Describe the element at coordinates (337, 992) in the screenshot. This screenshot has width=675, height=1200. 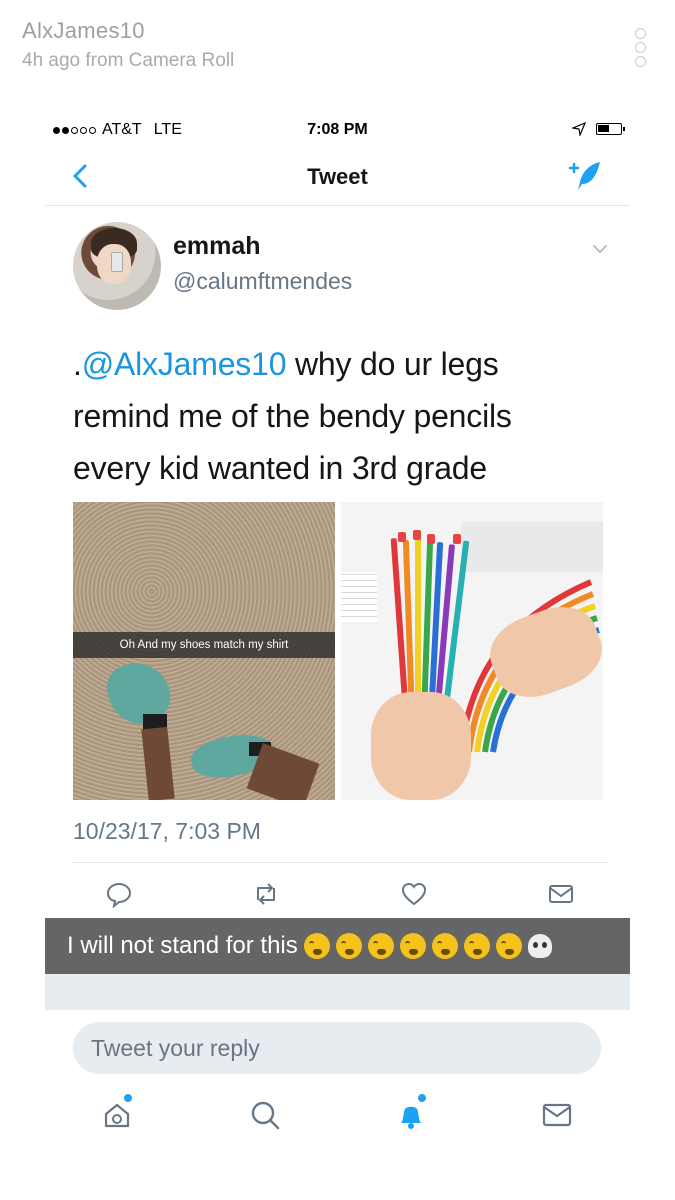
I see `separator-band` at that location.